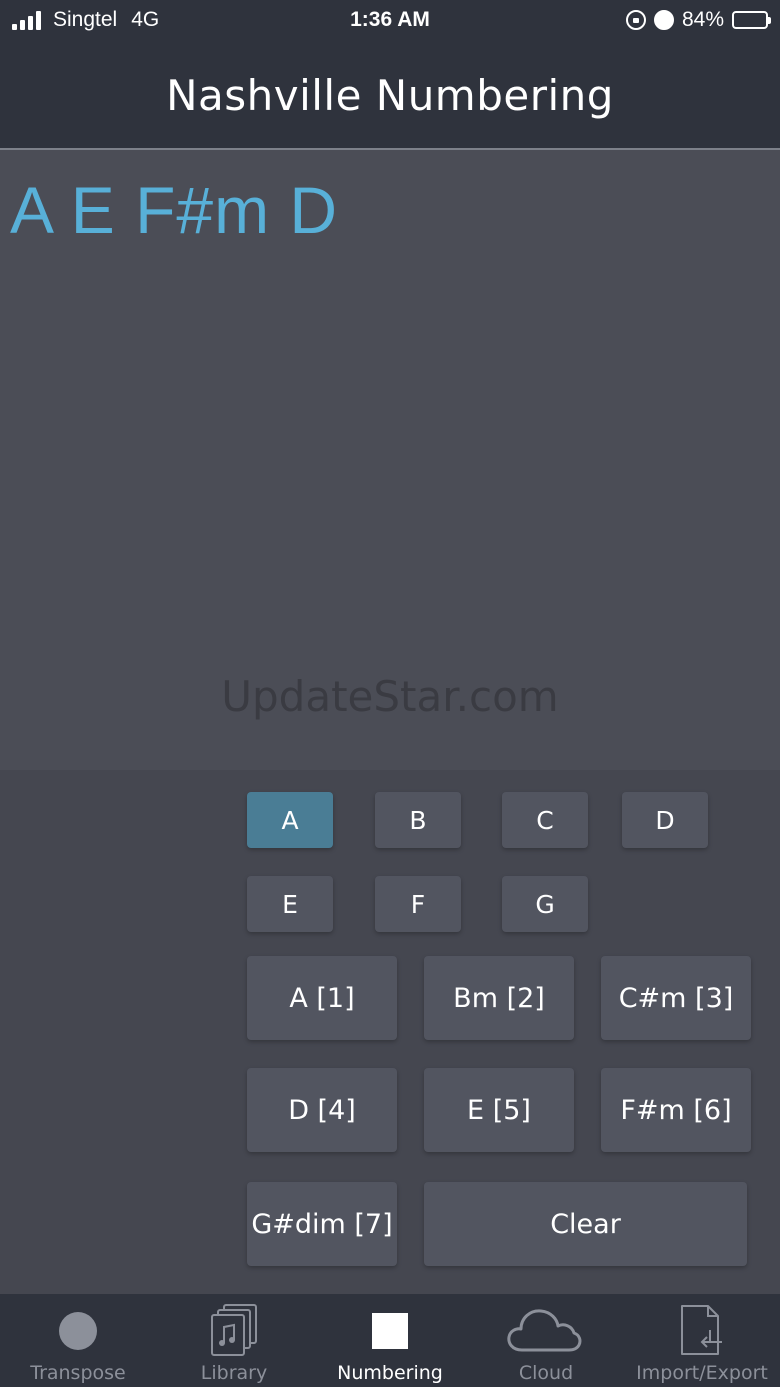  I want to click on circle-icon, so click(78, 1331).